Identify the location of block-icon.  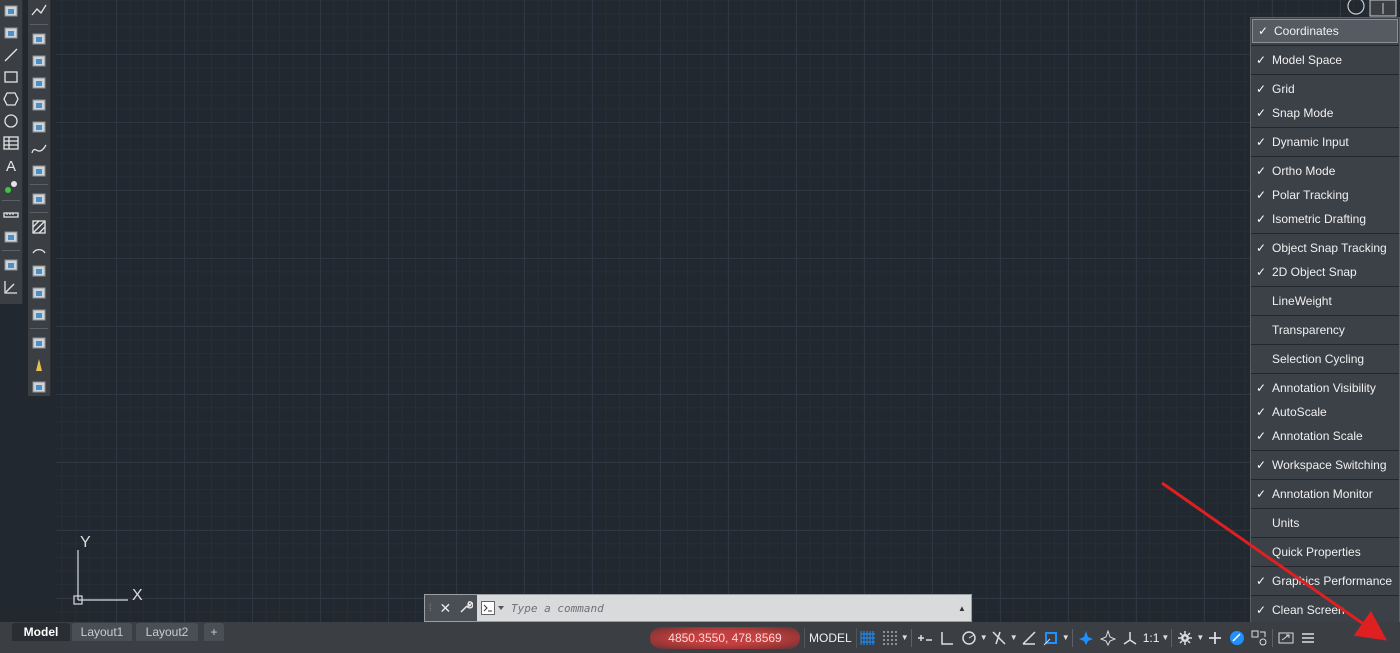
(39, 39).